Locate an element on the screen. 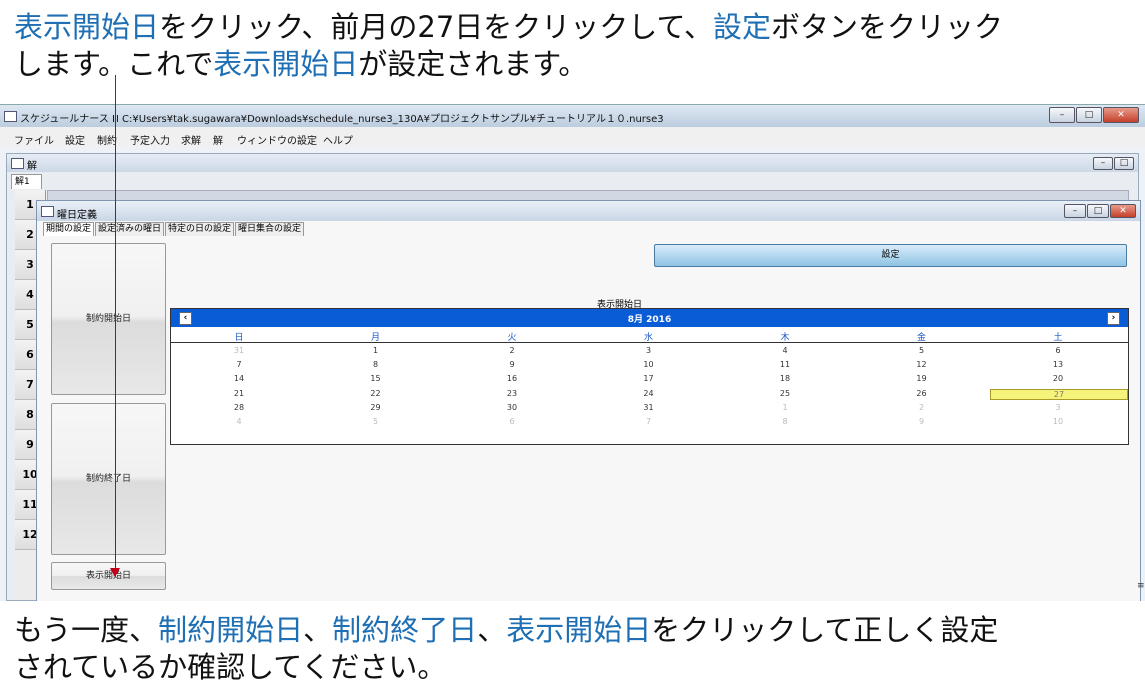  weekday-header: 火 is located at coordinates (512, 338).